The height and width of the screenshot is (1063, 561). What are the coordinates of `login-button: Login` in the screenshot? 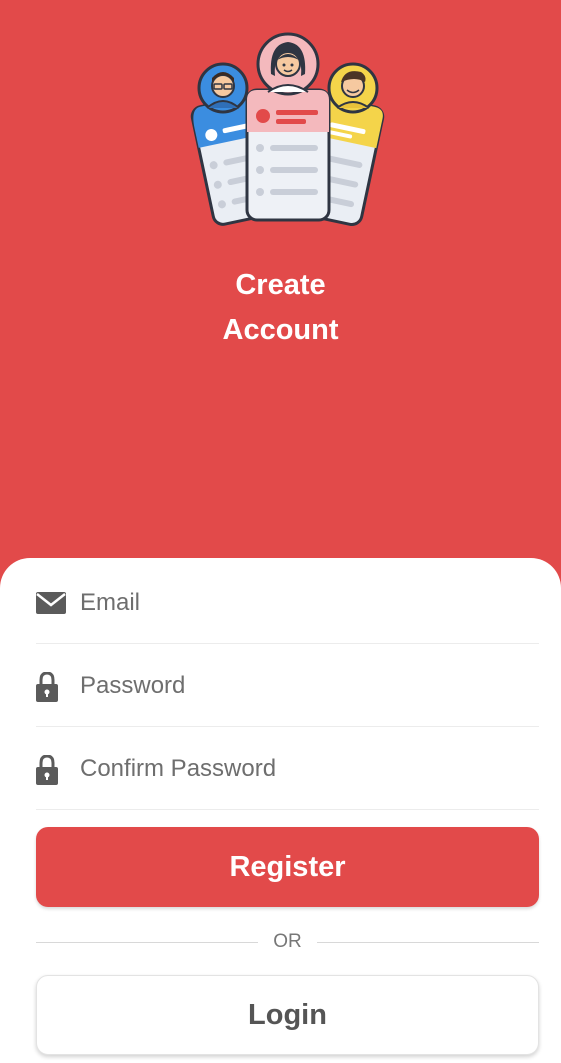 It's located at (287, 1015).